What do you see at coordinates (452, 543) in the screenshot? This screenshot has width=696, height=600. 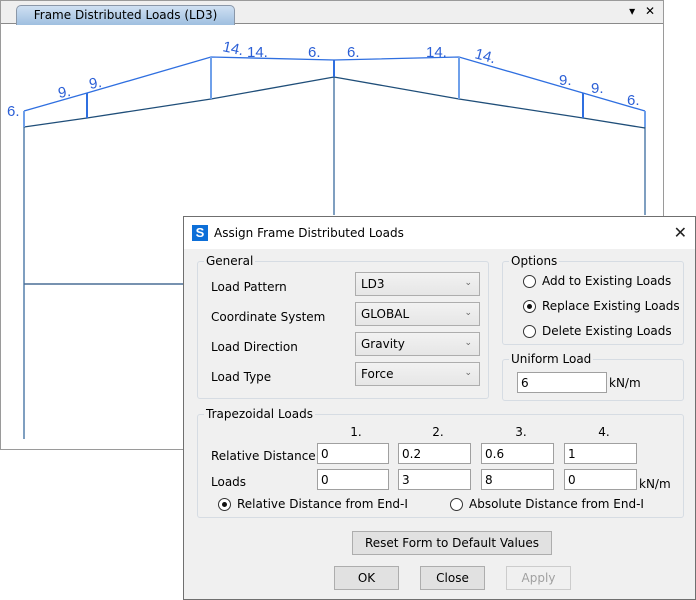 I see `reset-defaults-button: Reset Form to Default Values` at bounding box center [452, 543].